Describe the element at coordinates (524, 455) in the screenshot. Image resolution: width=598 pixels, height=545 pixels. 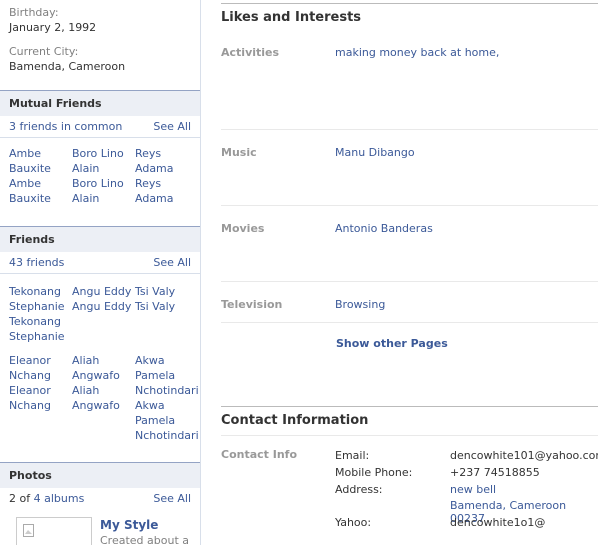
I see `email-value: dencowhite101@yahoo.com` at that location.